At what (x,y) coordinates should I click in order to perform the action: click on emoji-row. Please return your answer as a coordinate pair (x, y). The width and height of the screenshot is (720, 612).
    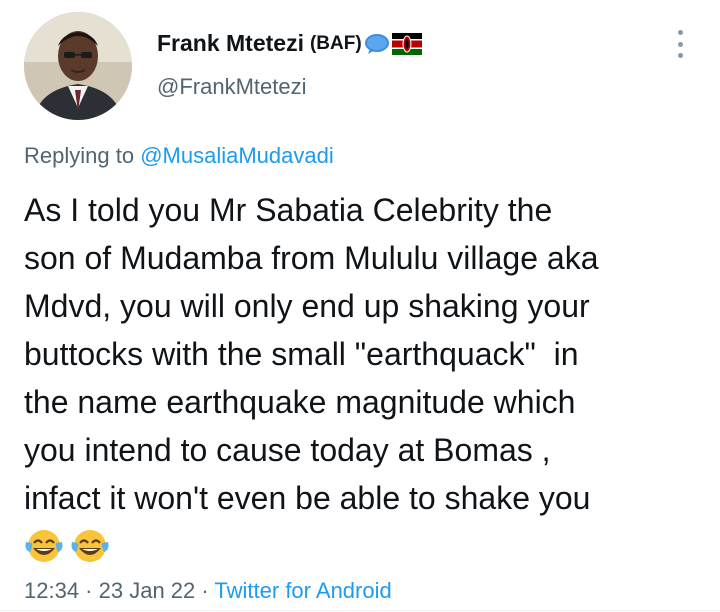
    Looking at the image, I should click on (364, 546).